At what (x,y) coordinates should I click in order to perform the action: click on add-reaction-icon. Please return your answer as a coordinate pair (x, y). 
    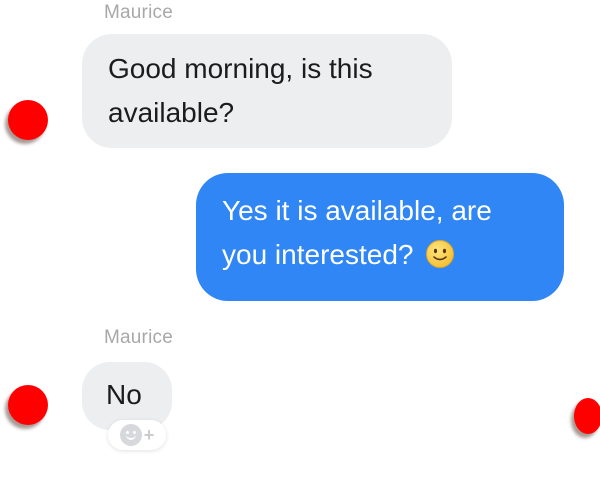
    Looking at the image, I should click on (130, 435).